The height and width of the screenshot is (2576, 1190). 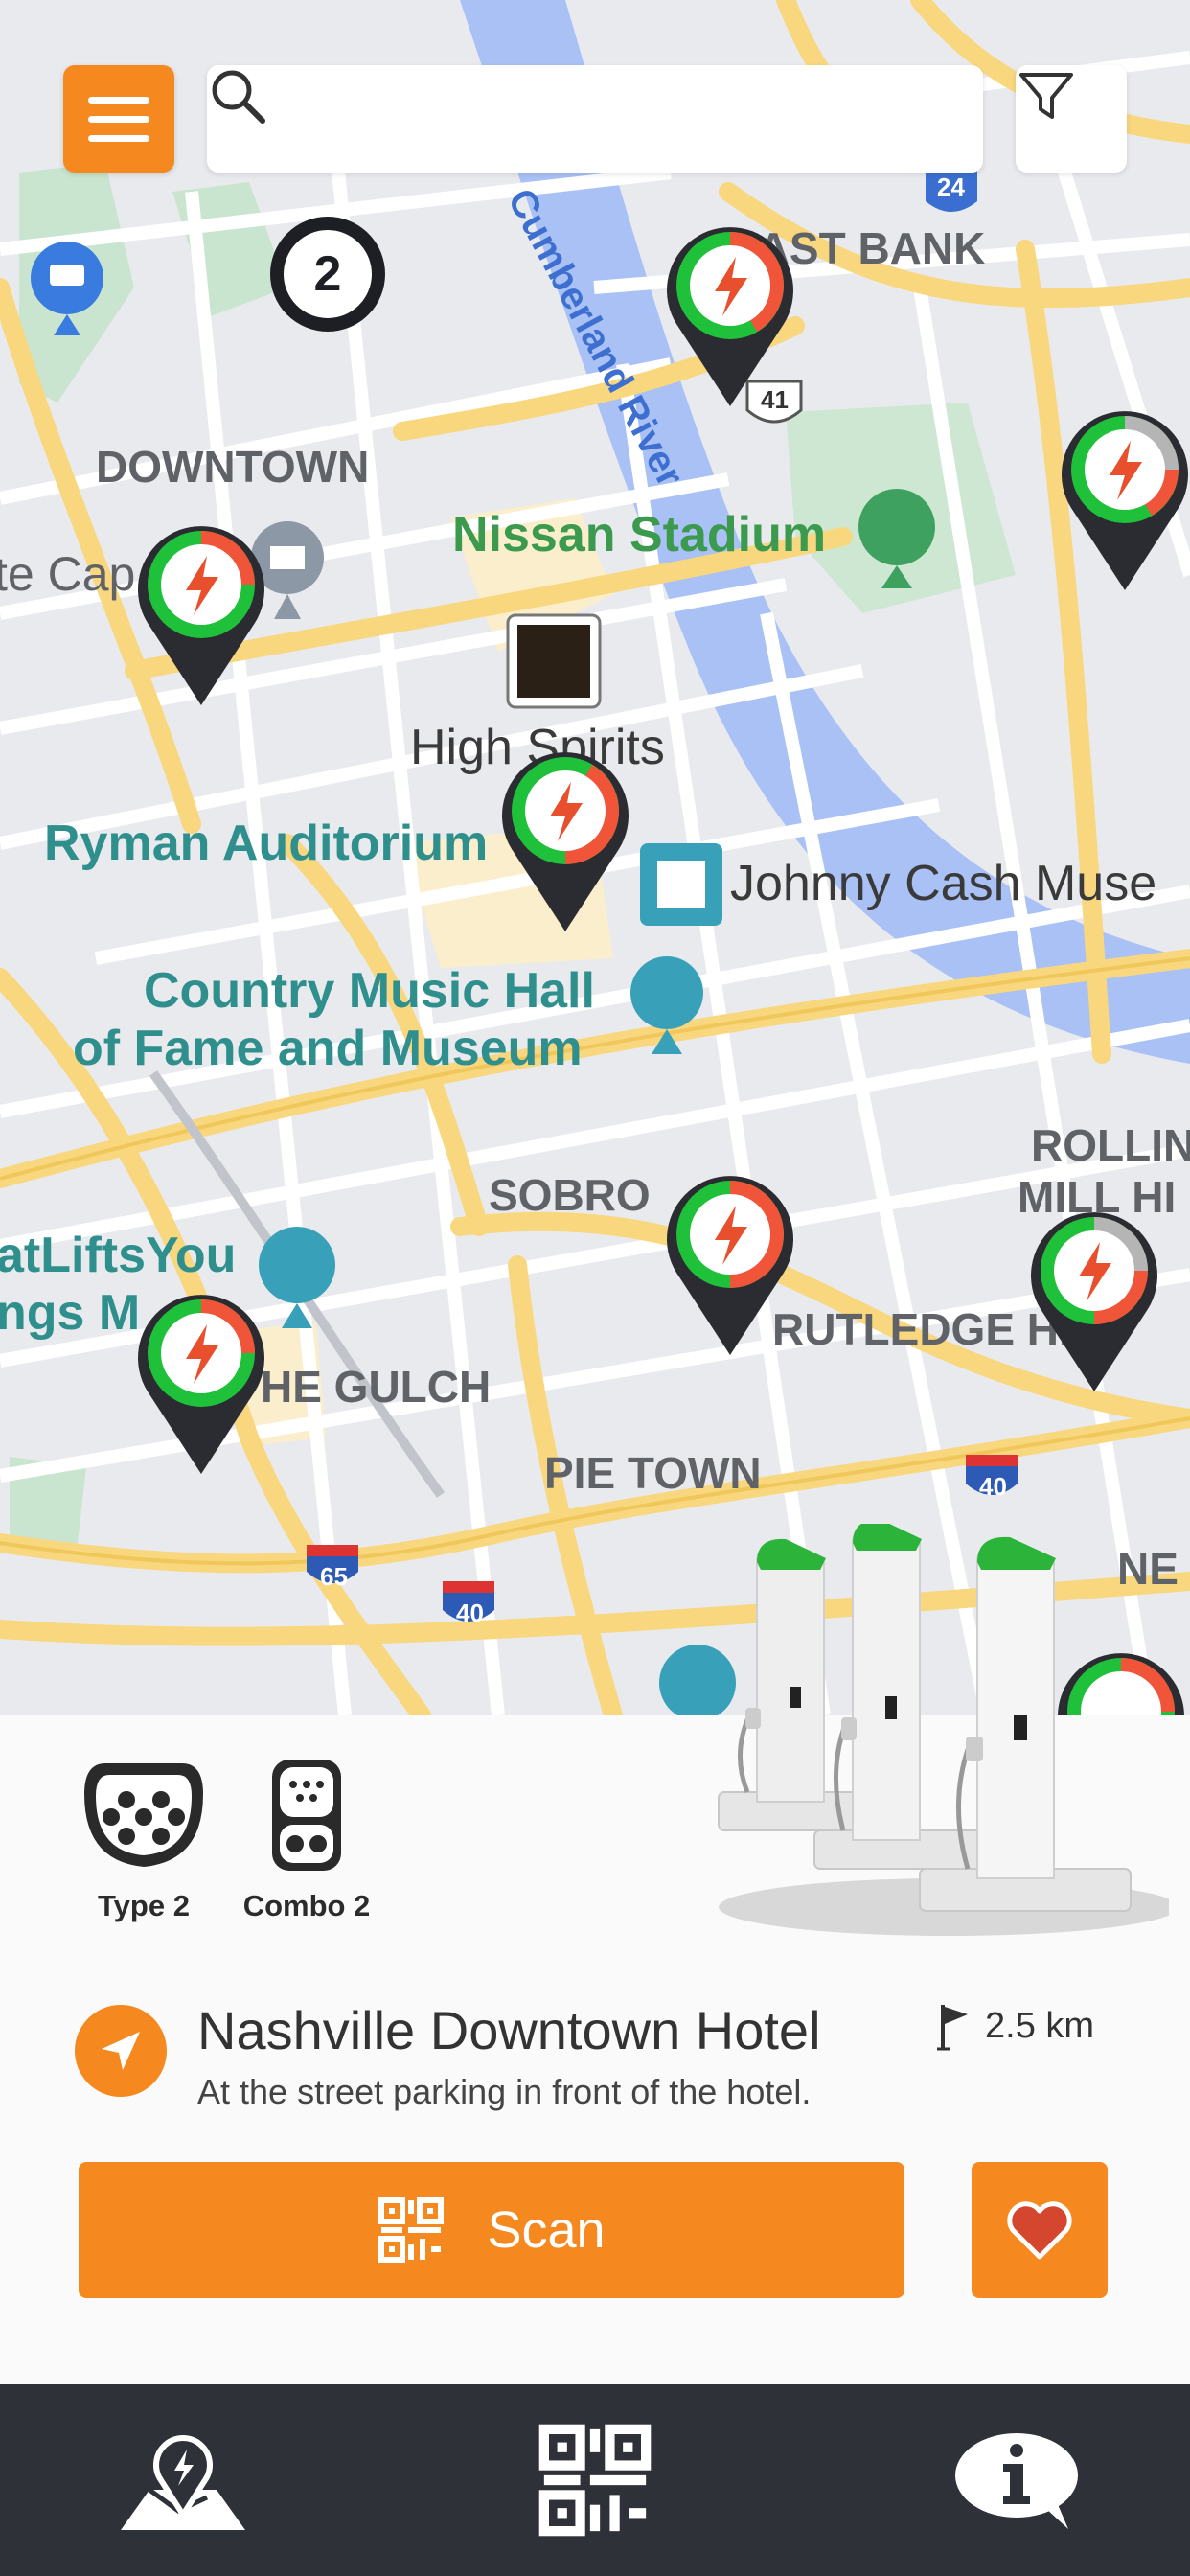 I want to click on nav-info-tab, so click(x=1016, y=2480).